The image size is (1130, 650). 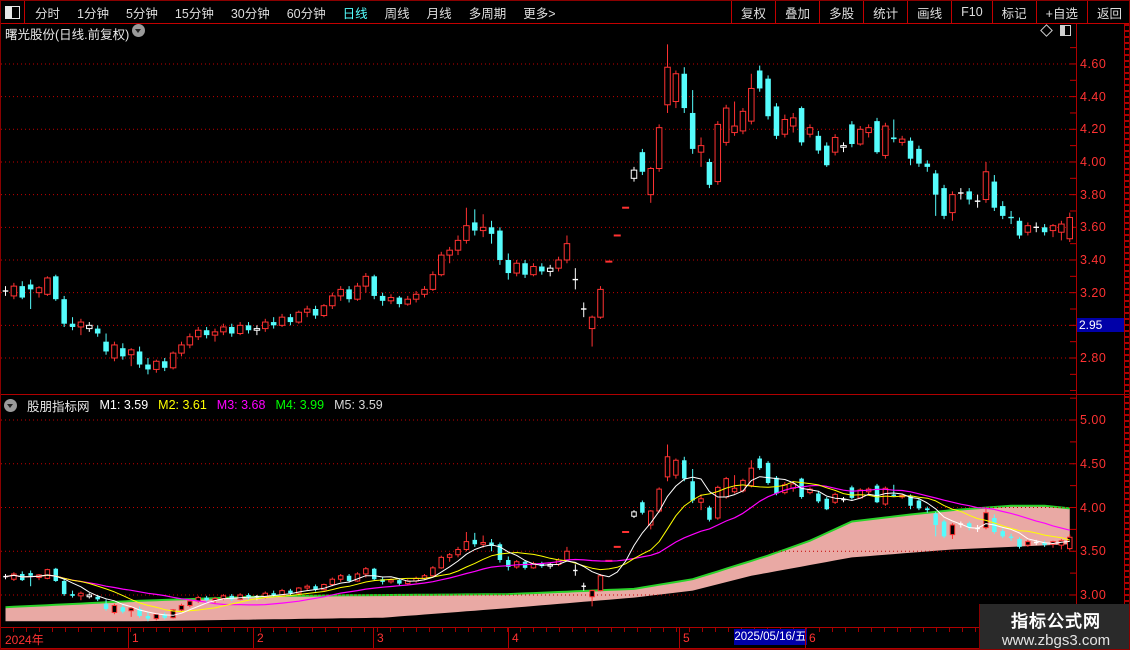 I want to click on price-tick-label: 2.80, so click(x=1093, y=358).